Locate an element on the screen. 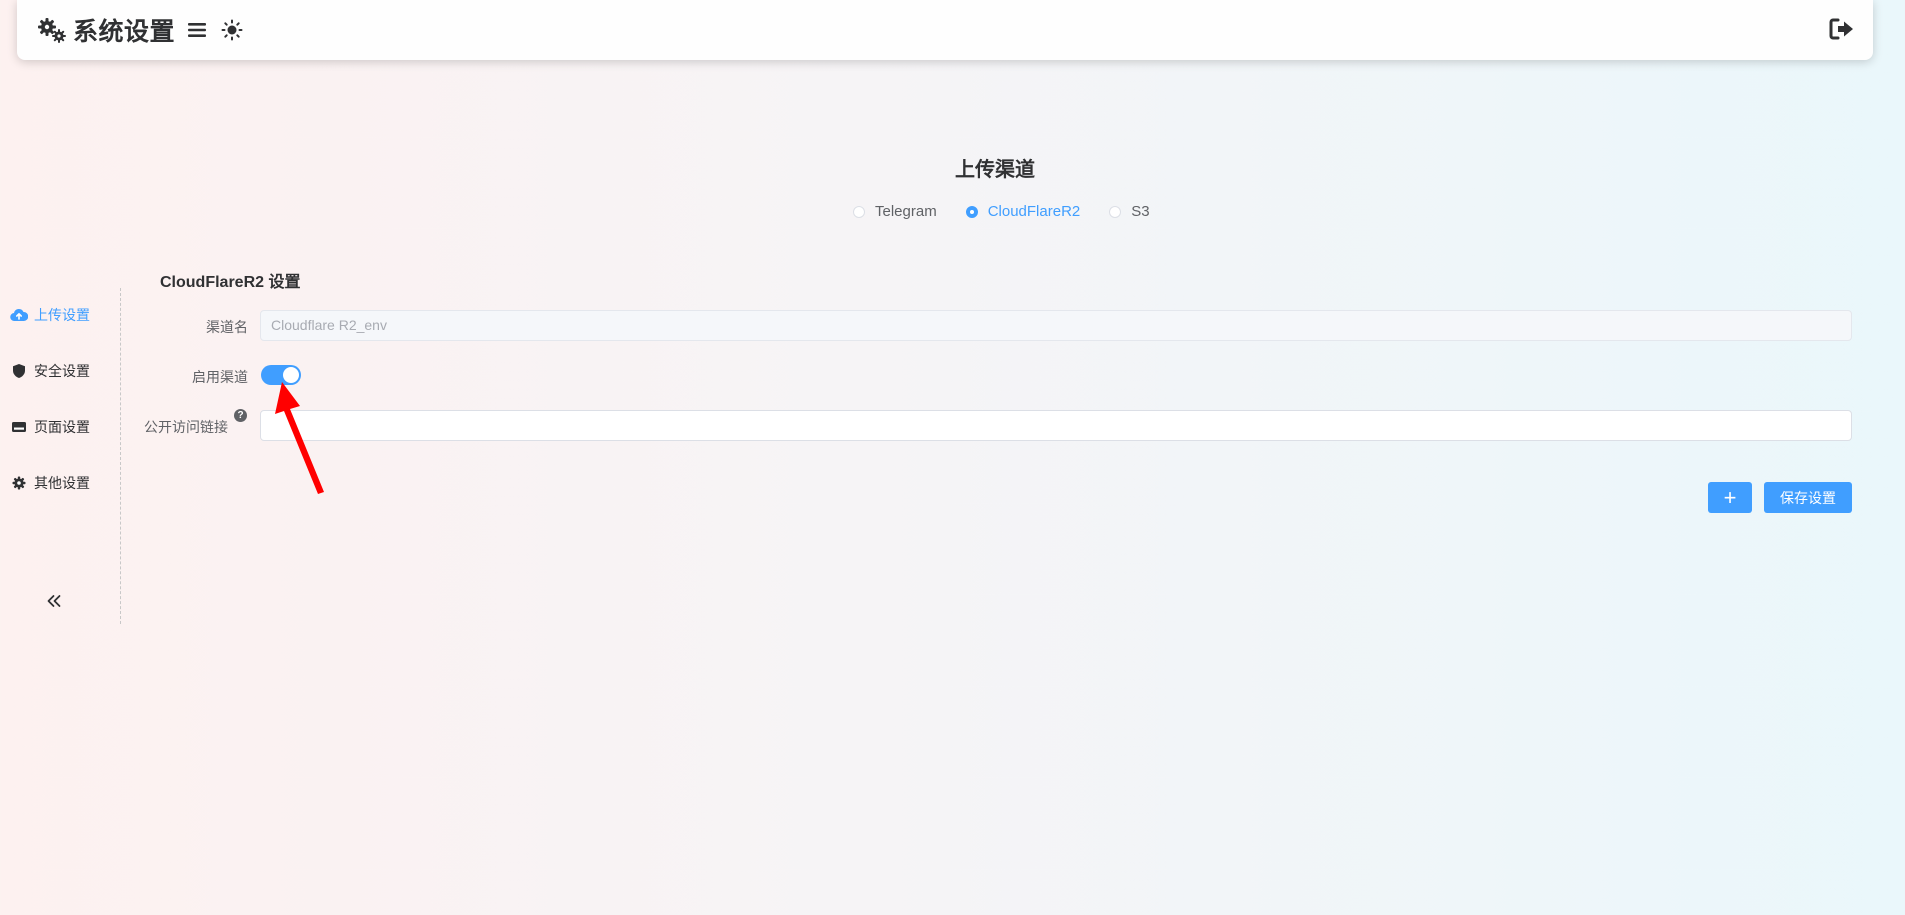 This screenshot has width=1905, height=915. cloud-upload-icon is located at coordinates (19, 315).